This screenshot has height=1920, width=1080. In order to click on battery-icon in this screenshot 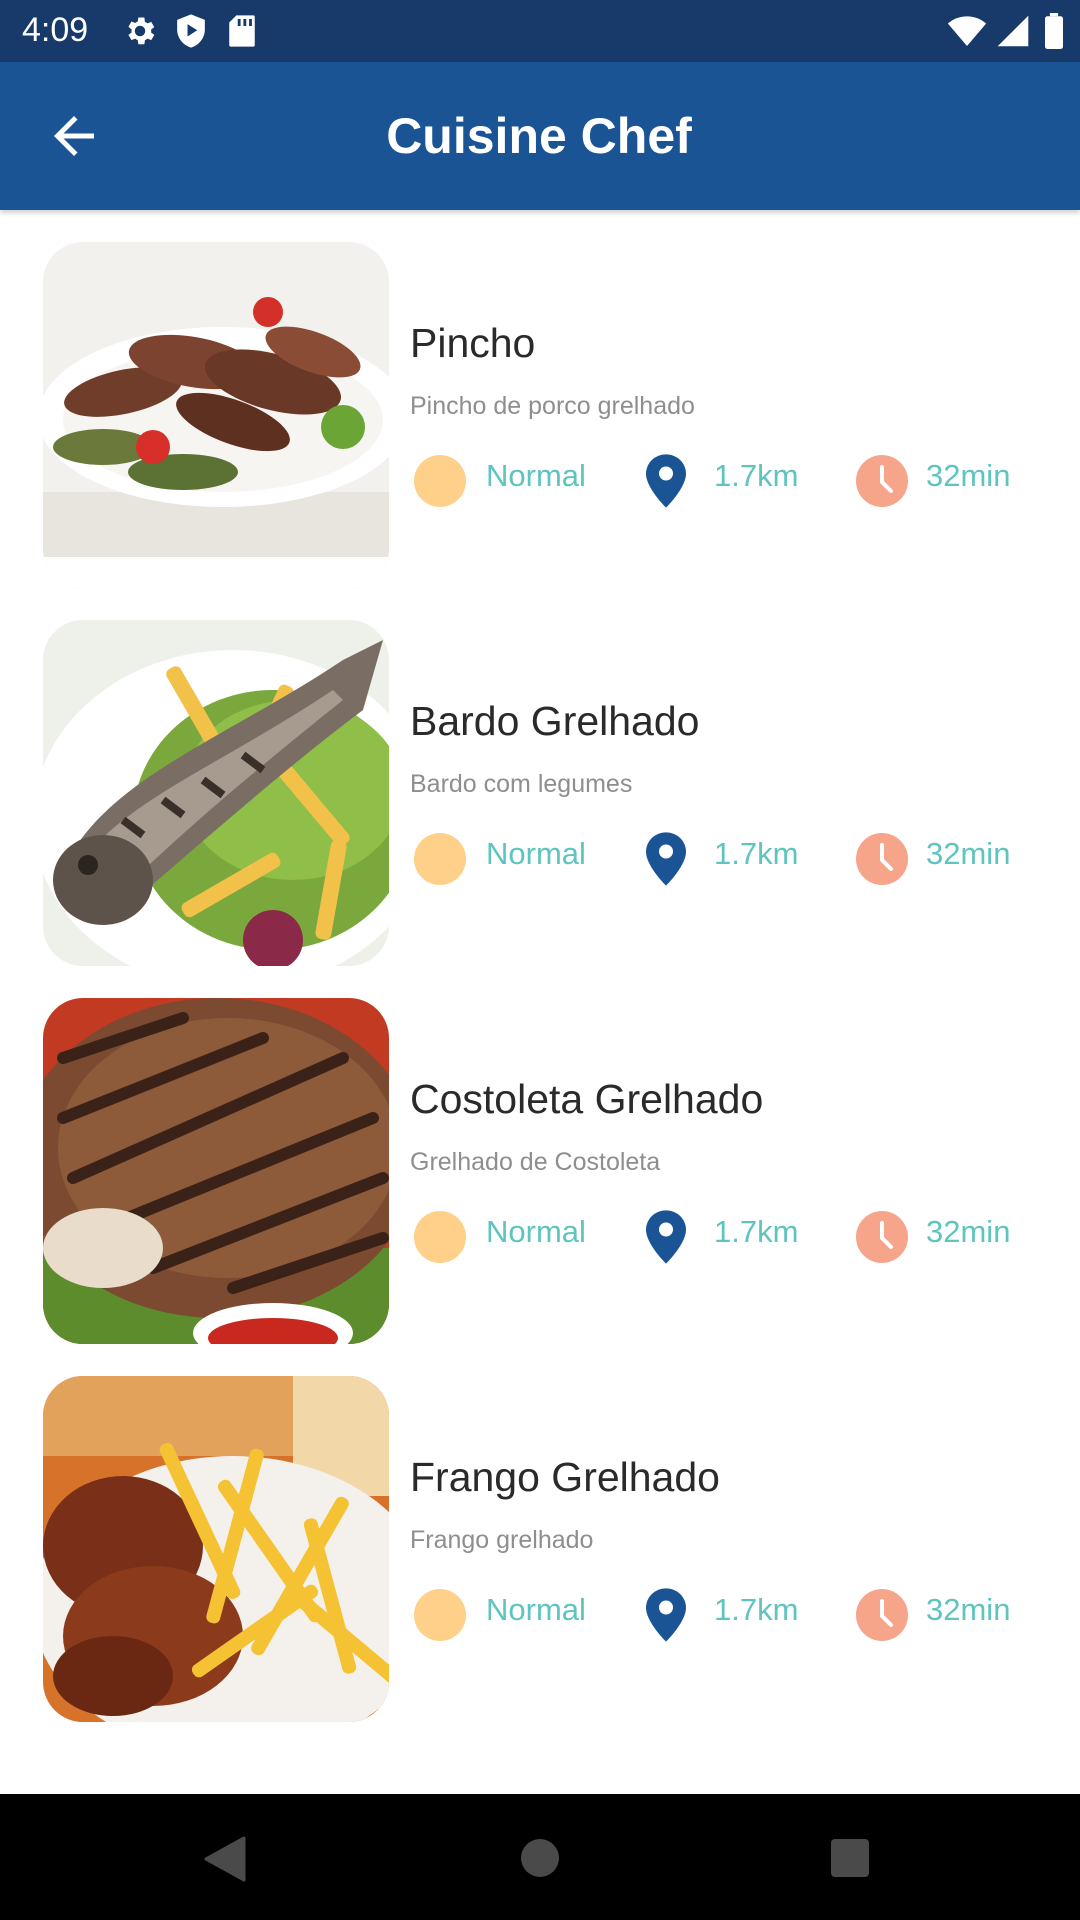, I will do `click(1054, 33)`.